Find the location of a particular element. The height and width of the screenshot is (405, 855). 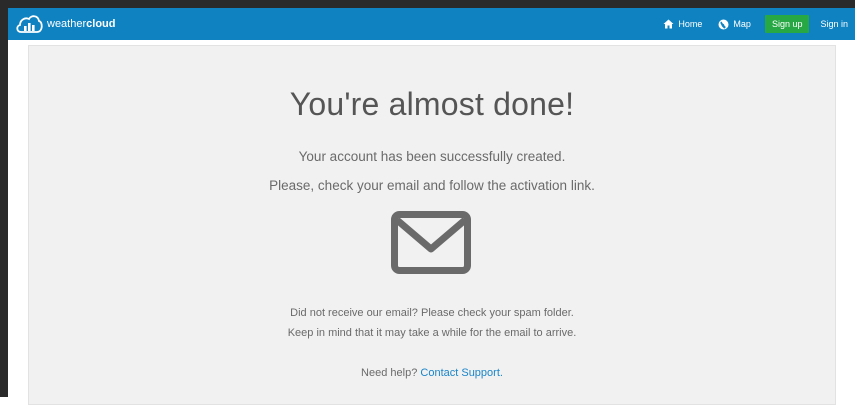

nav-menu: Home Map Sign up Sign in is located at coordinates (755, 24).